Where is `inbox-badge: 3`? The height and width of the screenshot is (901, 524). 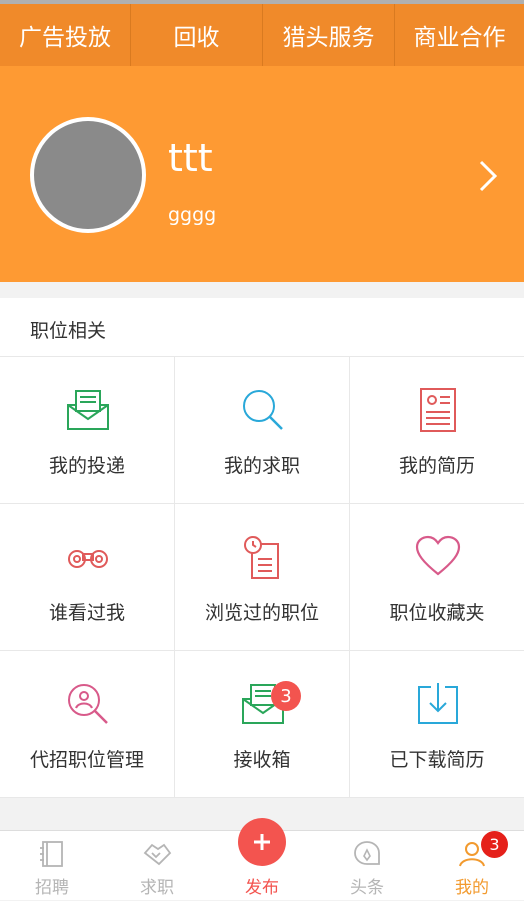
inbox-badge: 3 is located at coordinates (286, 696).